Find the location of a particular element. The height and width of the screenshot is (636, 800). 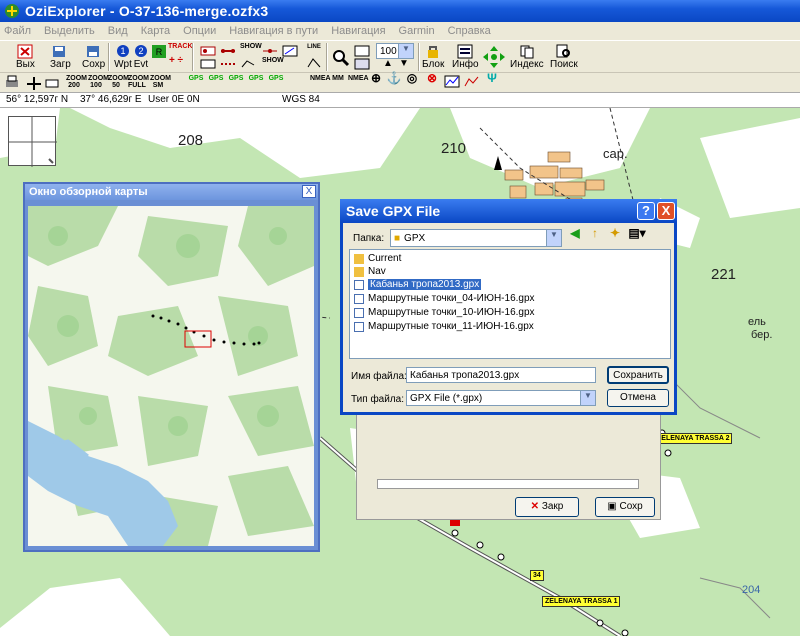

event-button: 2 Evt is located at coordinates (141, 56).